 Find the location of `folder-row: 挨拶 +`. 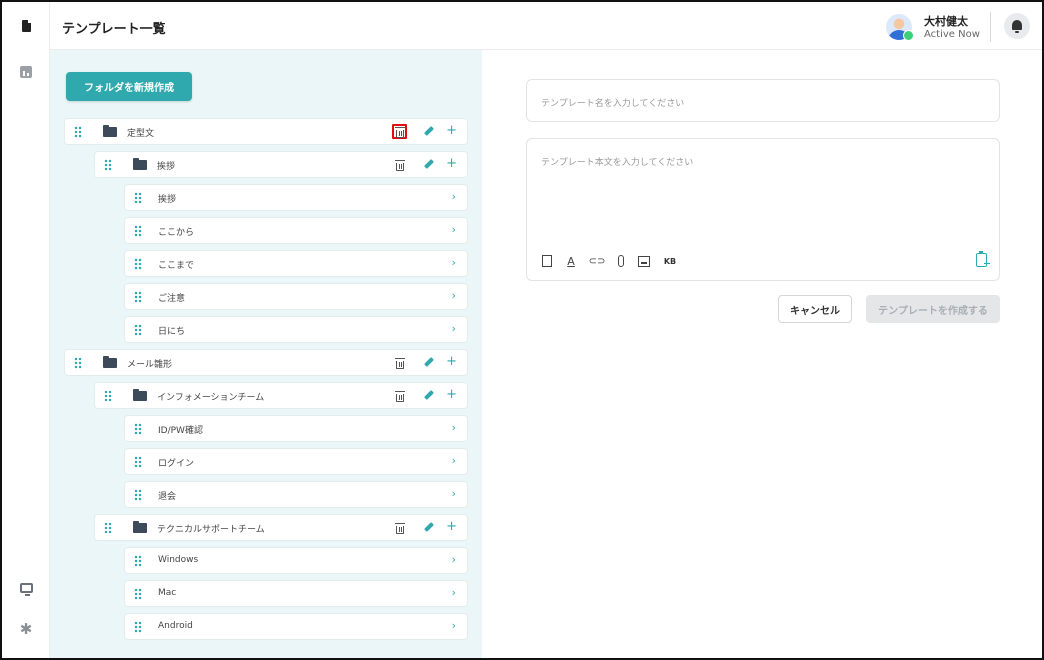

folder-row: 挨拶 + is located at coordinates (281, 164).